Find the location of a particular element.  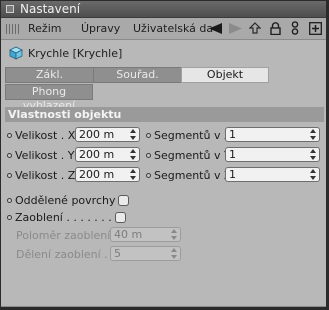

fillet-radius-field: 40 m is located at coordinates (145, 234).